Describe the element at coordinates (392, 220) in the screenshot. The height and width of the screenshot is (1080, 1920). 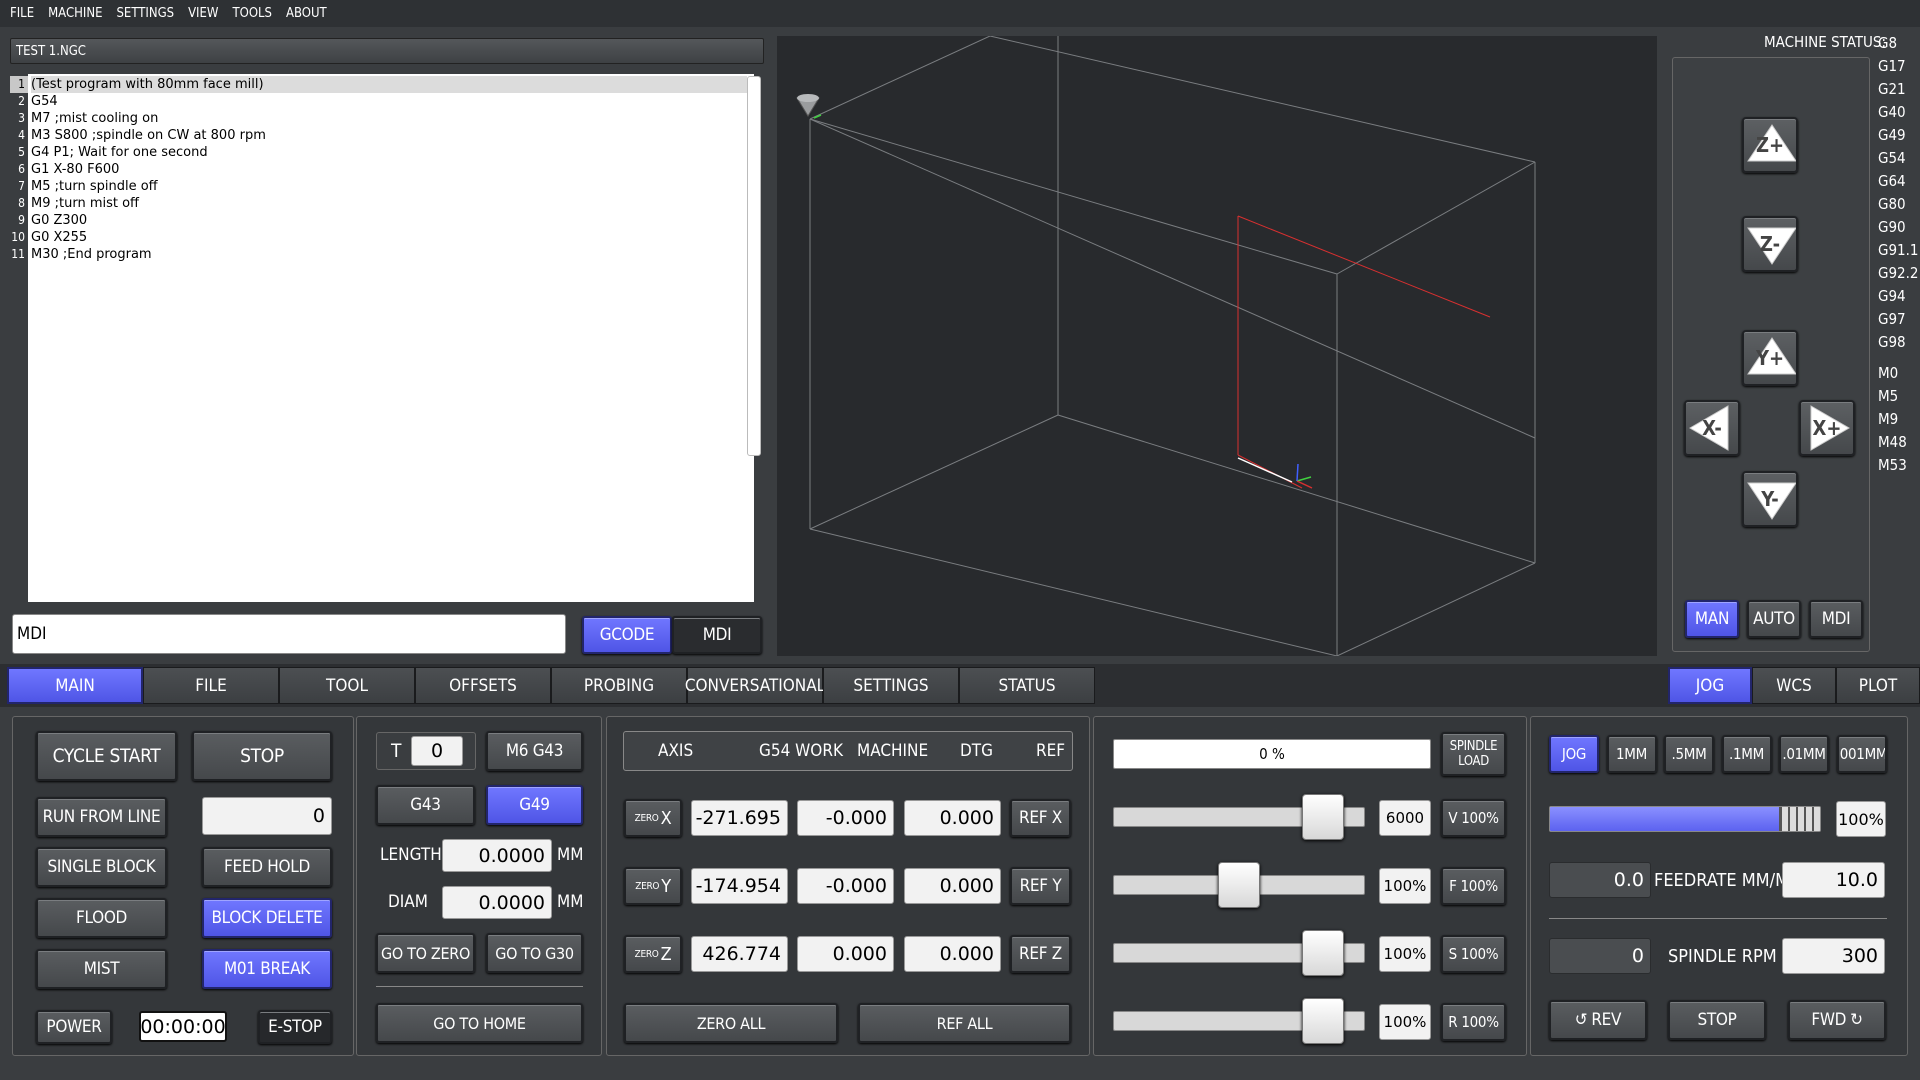
I see `gcode-line: G0 Z300` at that location.